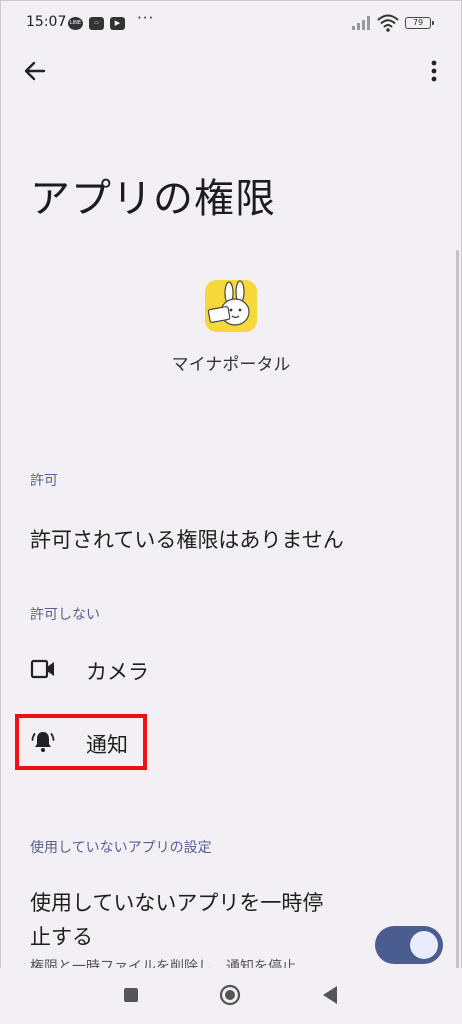 The width and height of the screenshot is (462, 1024). What do you see at coordinates (96, 23) in the screenshot?
I see `chat-icon: ▭` at bounding box center [96, 23].